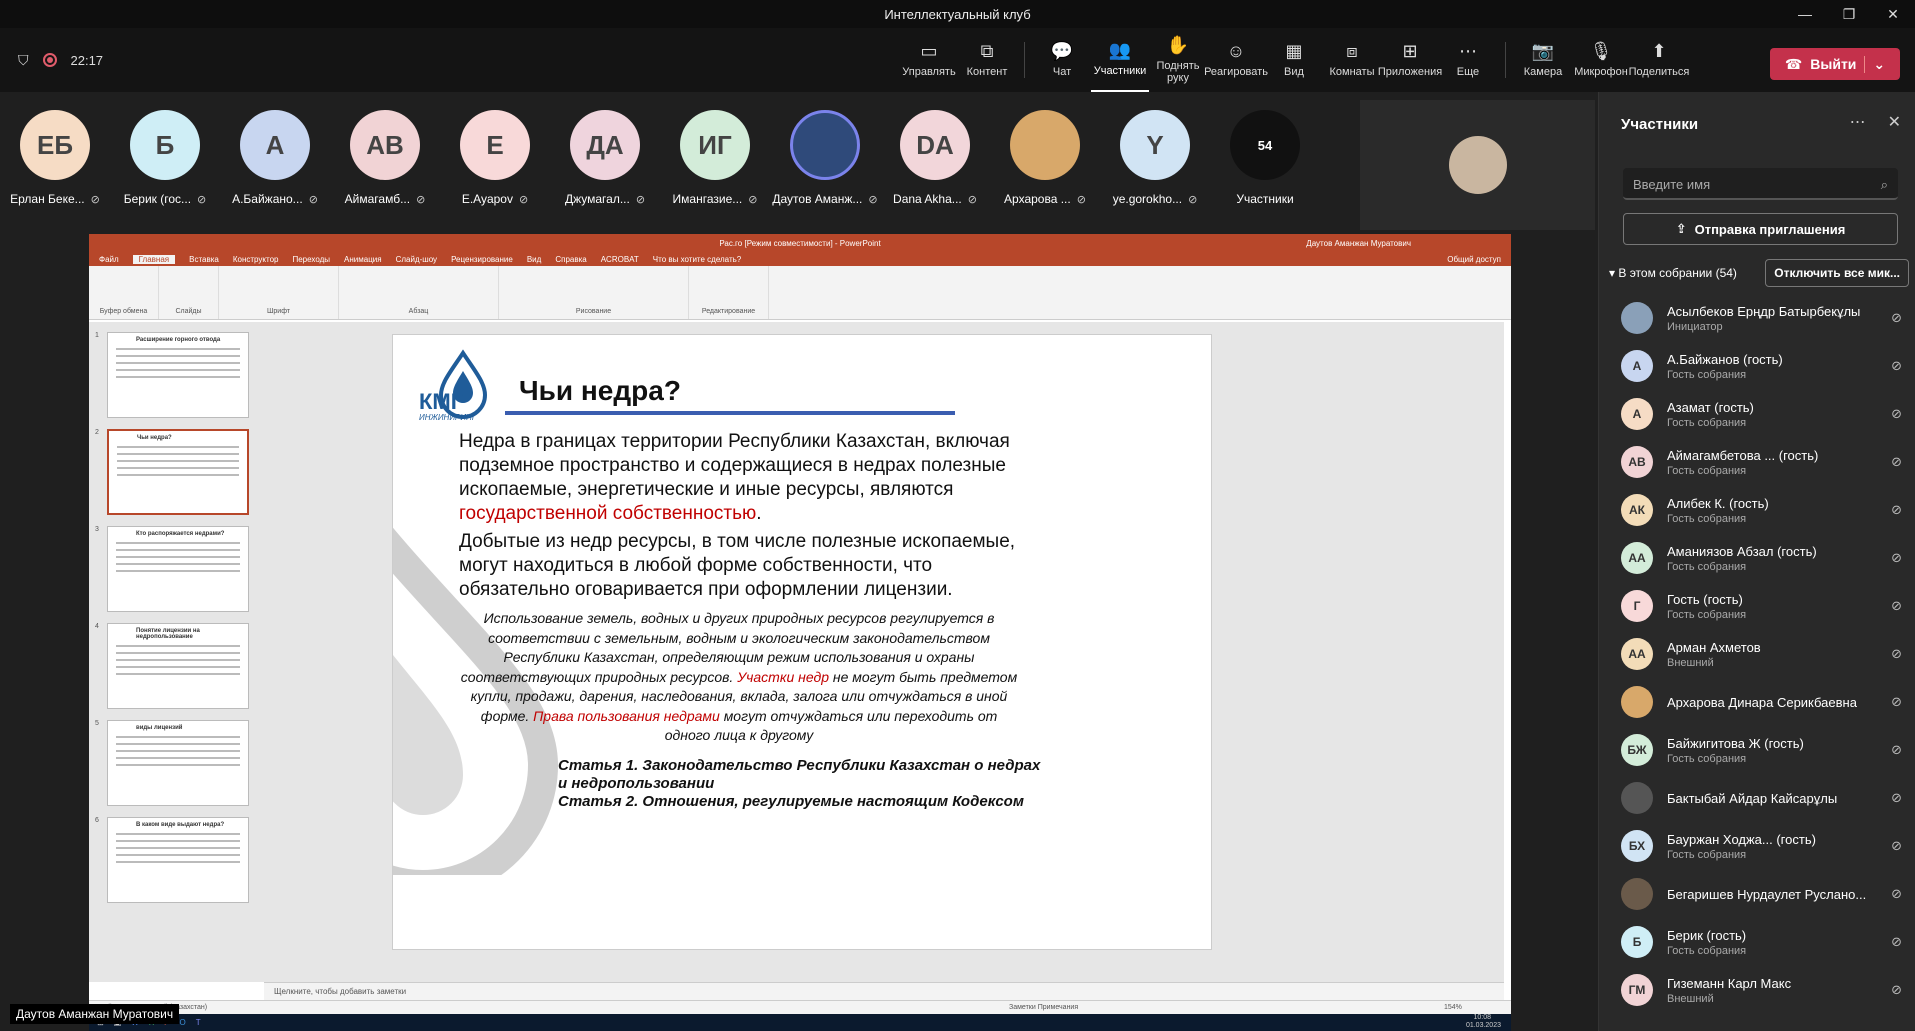 This screenshot has height=1031, width=1915. Describe the element at coordinates (178, 763) in the screenshot. I see `slide-thumbnail: виды лицензий` at that location.